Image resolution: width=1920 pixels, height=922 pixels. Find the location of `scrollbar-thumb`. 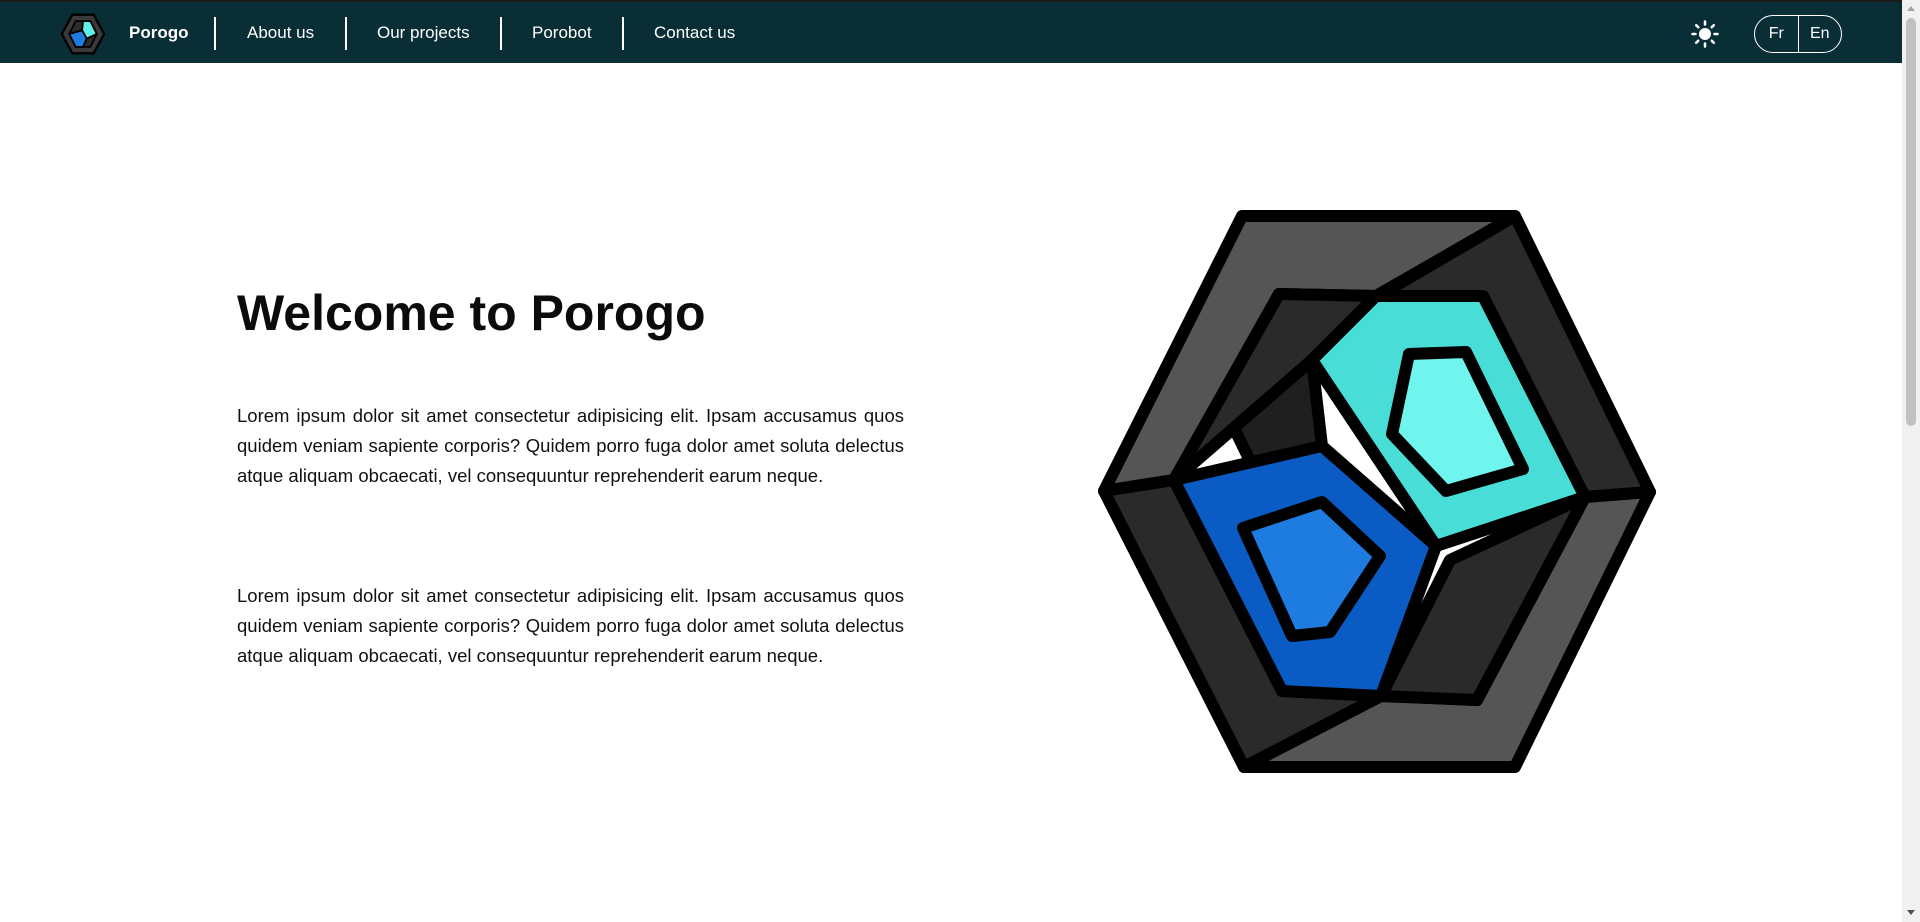

scrollbar-thumb is located at coordinates (1911, 222).